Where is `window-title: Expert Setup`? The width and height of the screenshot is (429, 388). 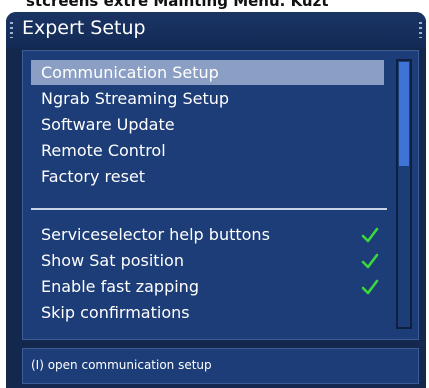 window-title: Expert Setup is located at coordinates (84, 28).